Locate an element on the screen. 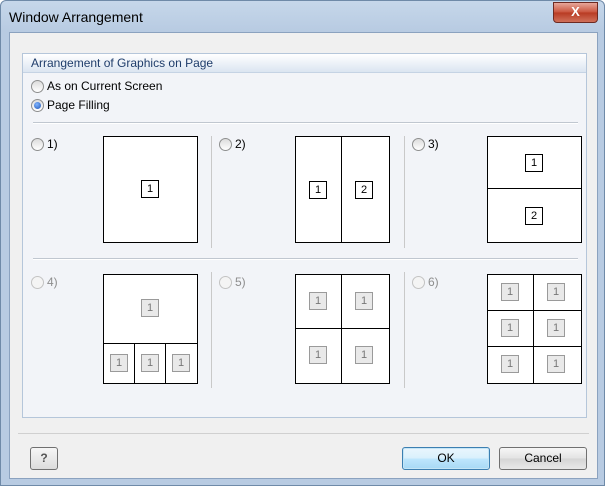  separator-v1 is located at coordinates (211, 192).